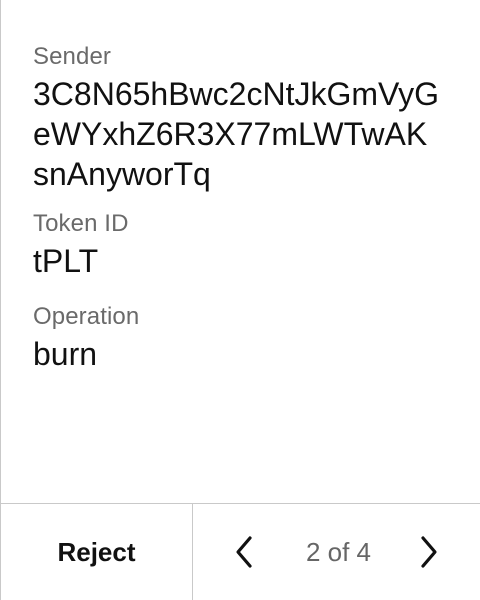 This screenshot has height=600, width=480. What do you see at coordinates (97, 552) in the screenshot?
I see `reject-button: Reject` at bounding box center [97, 552].